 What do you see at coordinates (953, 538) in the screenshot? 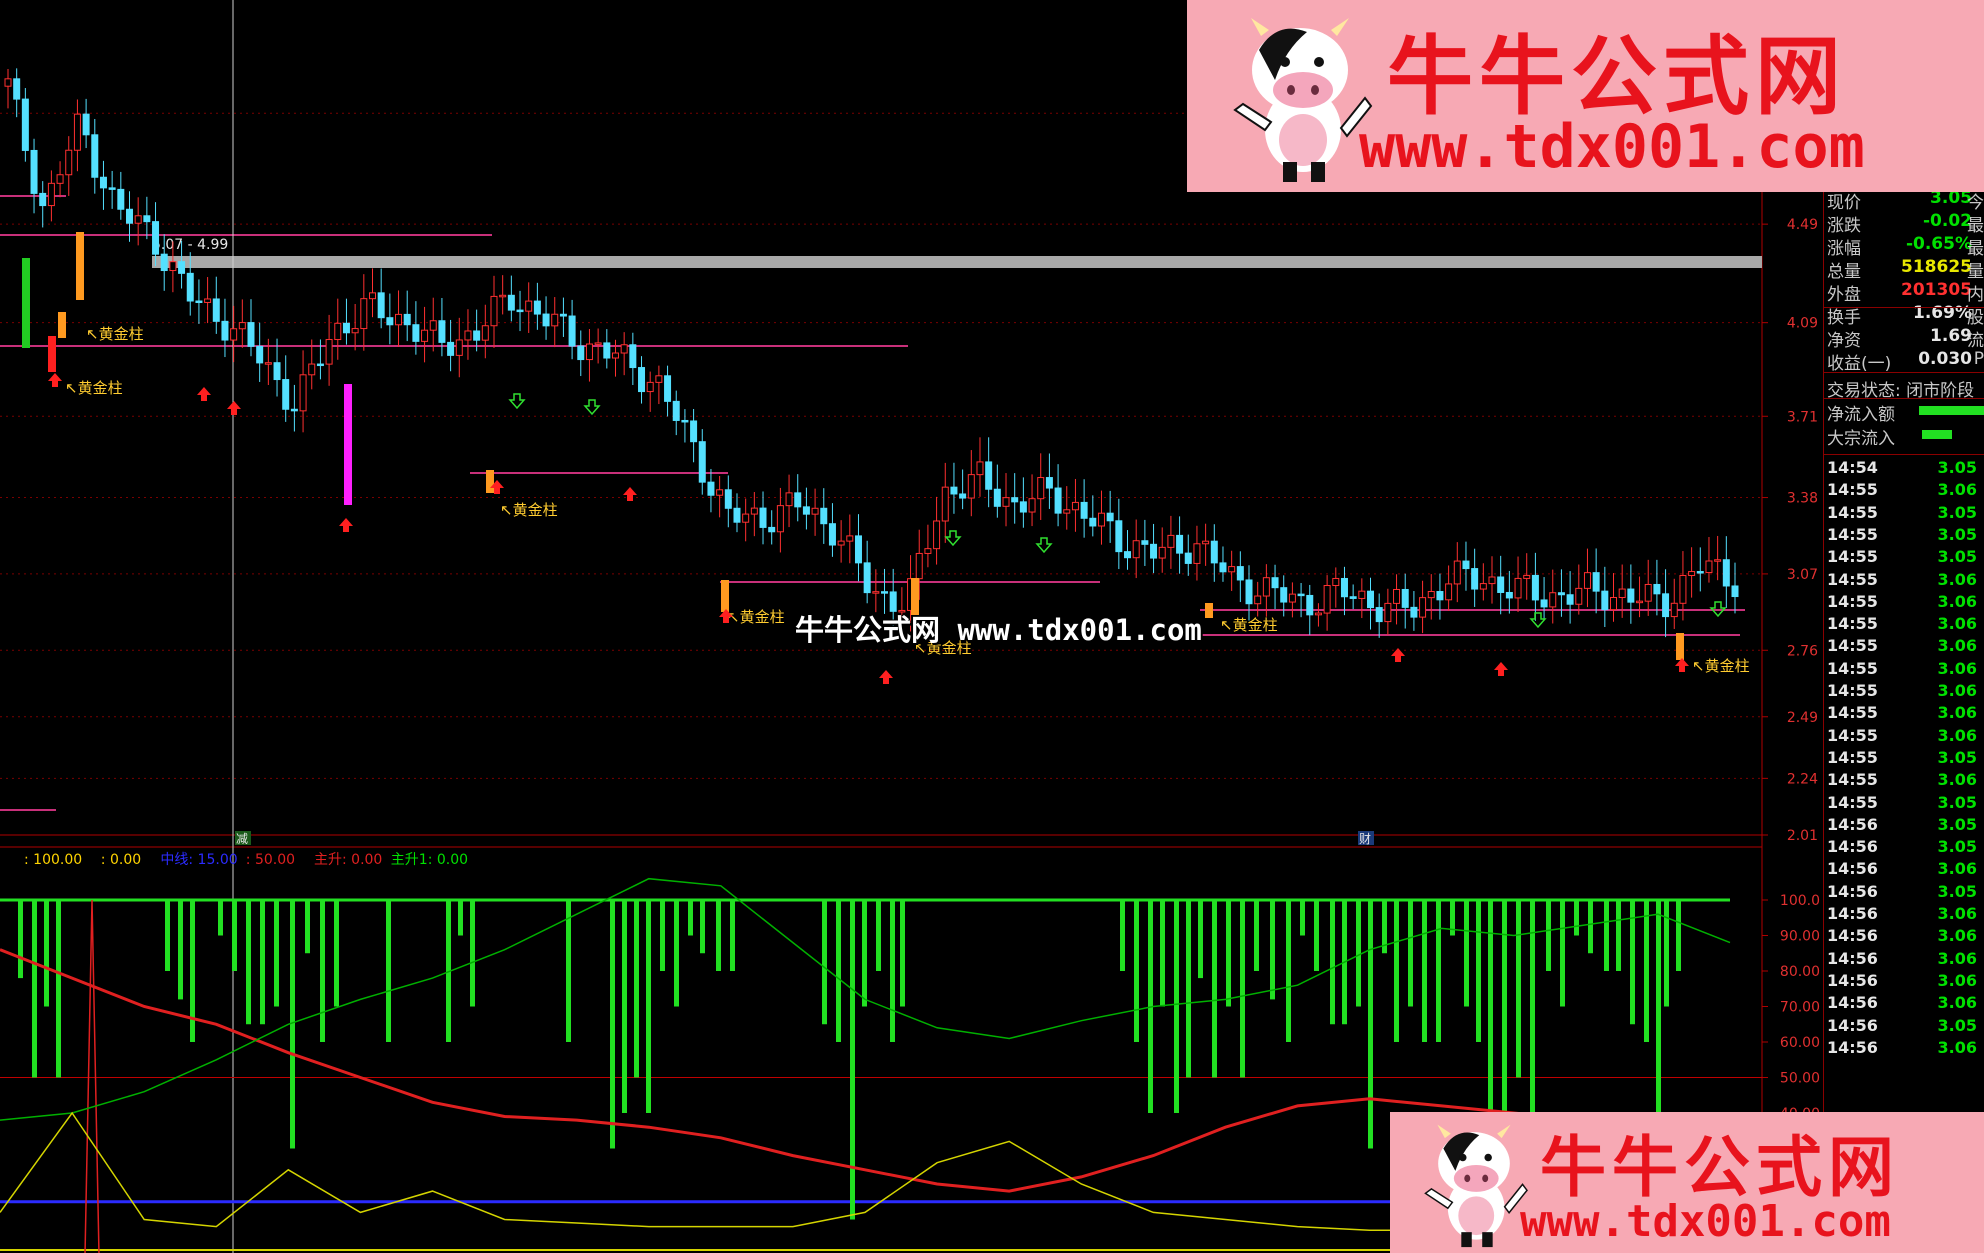
I see `sell-arrow-icon` at bounding box center [953, 538].